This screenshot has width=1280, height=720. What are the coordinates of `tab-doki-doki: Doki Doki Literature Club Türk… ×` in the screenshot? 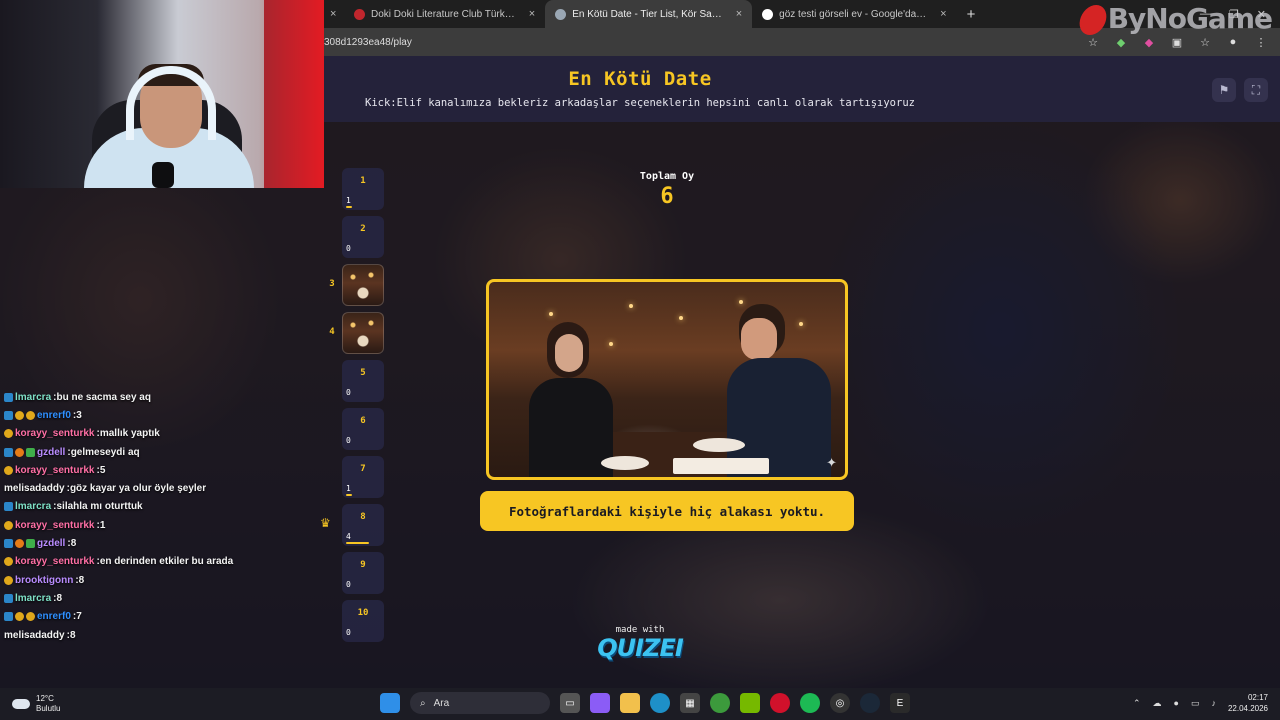 It's located at (444, 14).